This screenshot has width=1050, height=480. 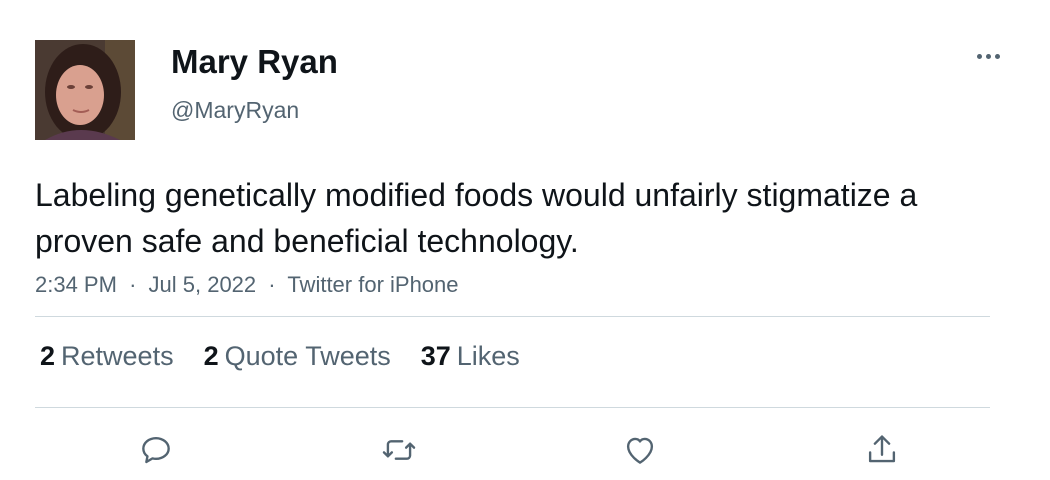 I want to click on avatar, so click(x=85, y=90).